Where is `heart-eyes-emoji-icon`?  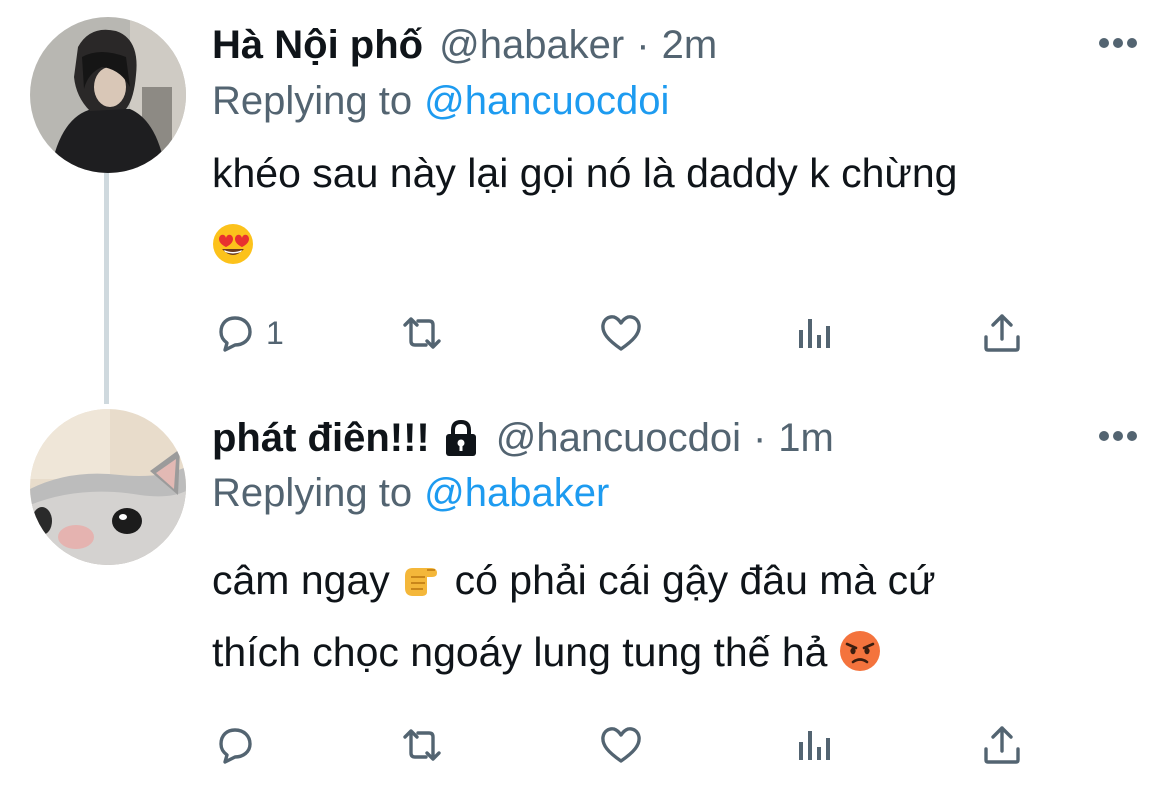 heart-eyes-emoji-icon is located at coordinates (233, 244).